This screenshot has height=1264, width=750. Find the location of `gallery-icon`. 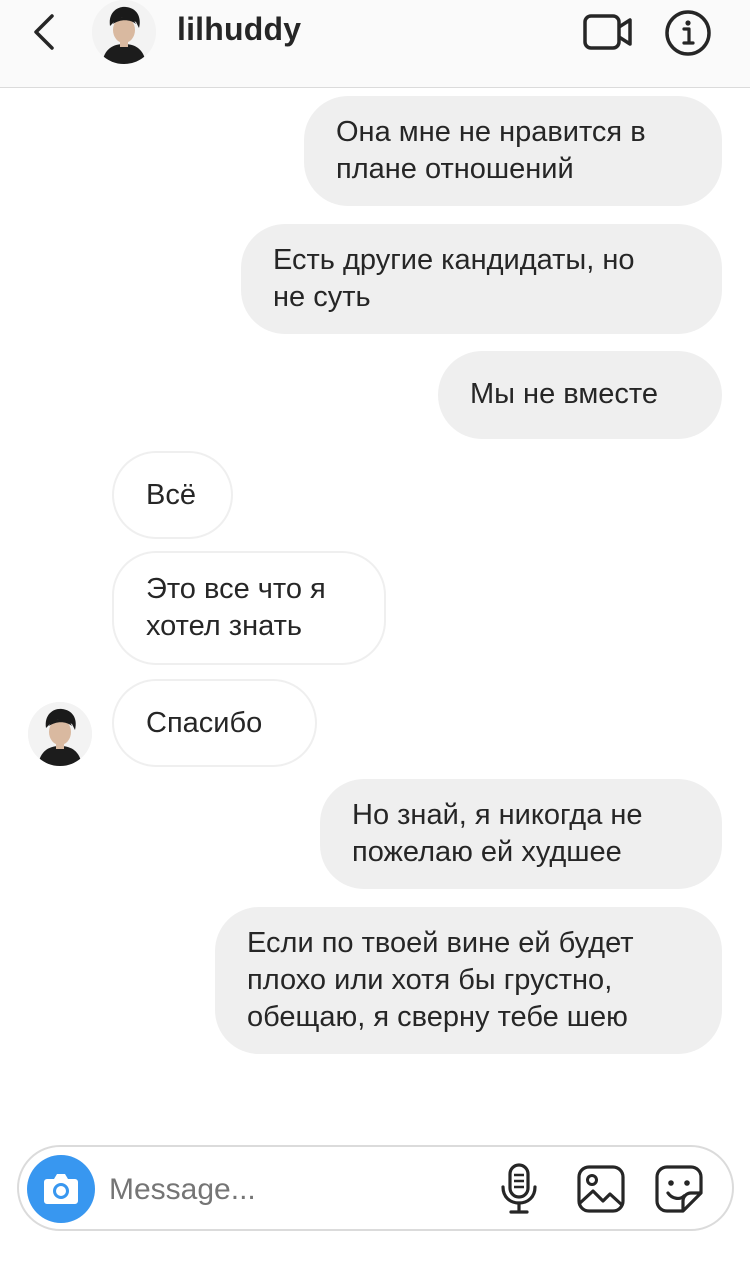

gallery-icon is located at coordinates (601, 1189).